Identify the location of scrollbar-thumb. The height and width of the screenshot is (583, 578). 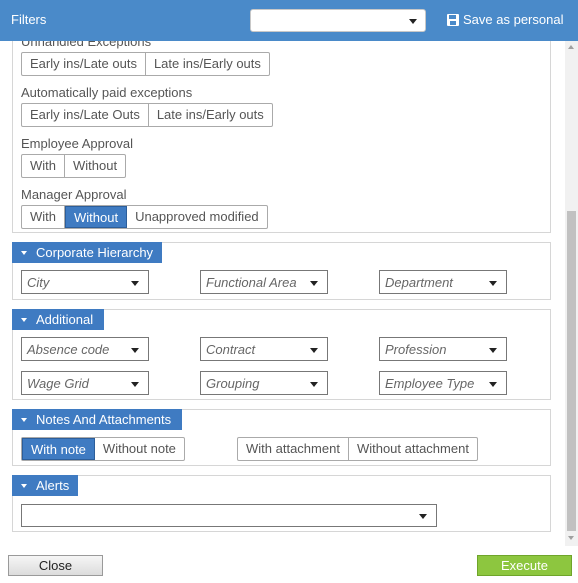
(571, 371).